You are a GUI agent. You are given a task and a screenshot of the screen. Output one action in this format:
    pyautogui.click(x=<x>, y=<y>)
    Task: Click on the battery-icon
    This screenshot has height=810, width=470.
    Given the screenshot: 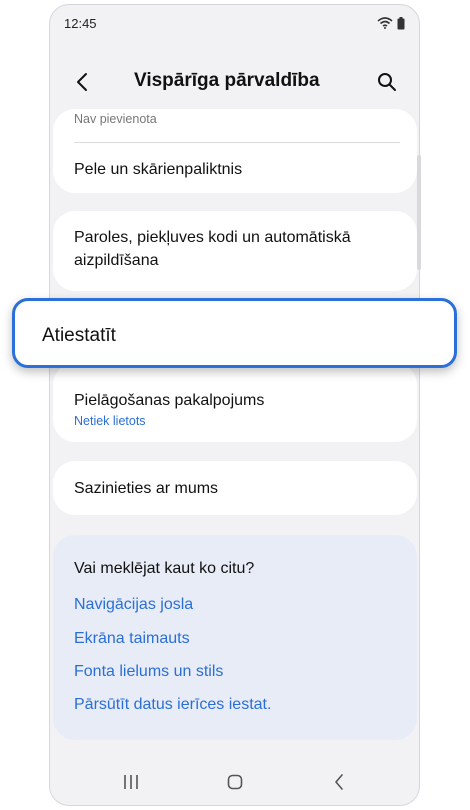 What is the action you would take?
    pyautogui.click(x=401, y=22)
    